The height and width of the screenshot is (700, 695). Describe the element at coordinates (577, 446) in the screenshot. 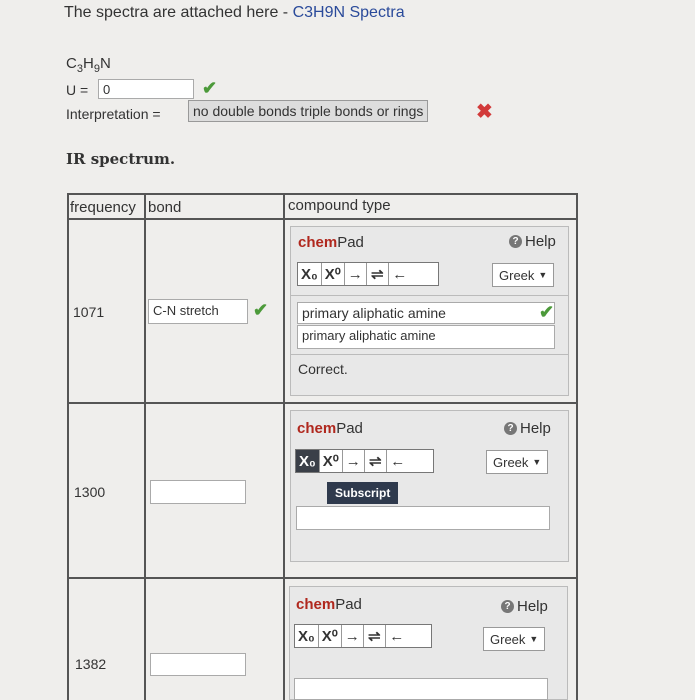

I see `table-border-right` at that location.